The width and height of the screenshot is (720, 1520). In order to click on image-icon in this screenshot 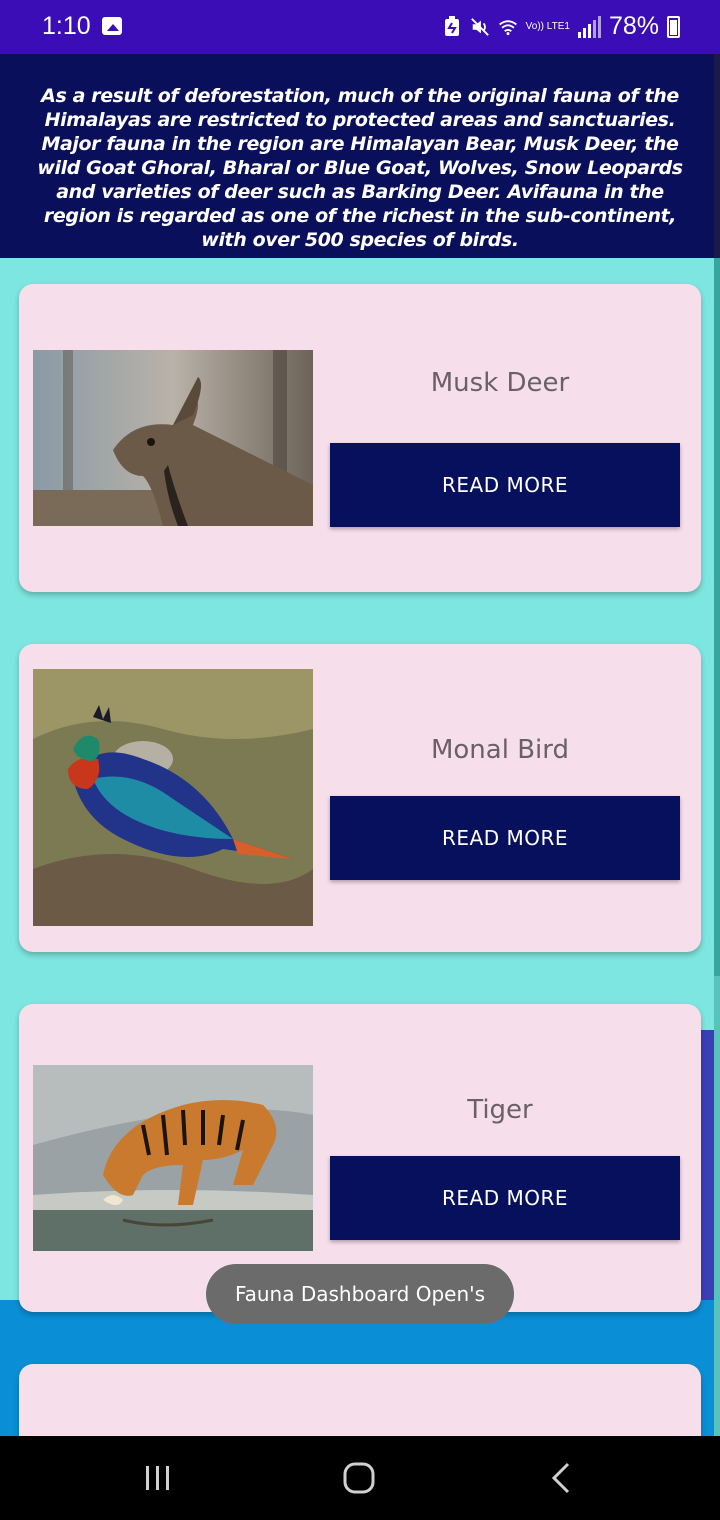, I will do `click(112, 26)`.